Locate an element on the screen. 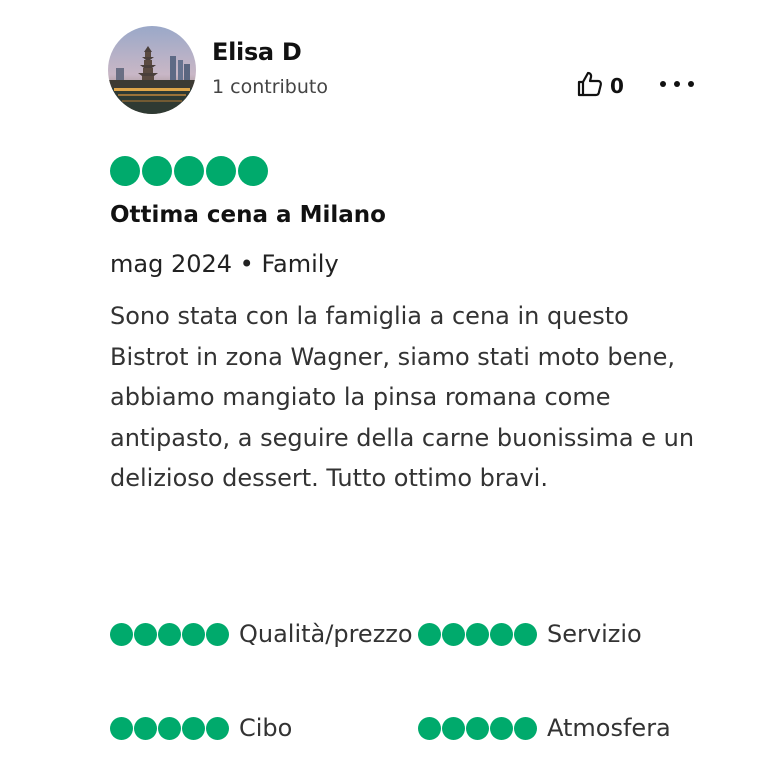 Image resolution: width=768 pixels, height=768 pixels. sub-rating-cibo: Cibo is located at coordinates (201, 728).